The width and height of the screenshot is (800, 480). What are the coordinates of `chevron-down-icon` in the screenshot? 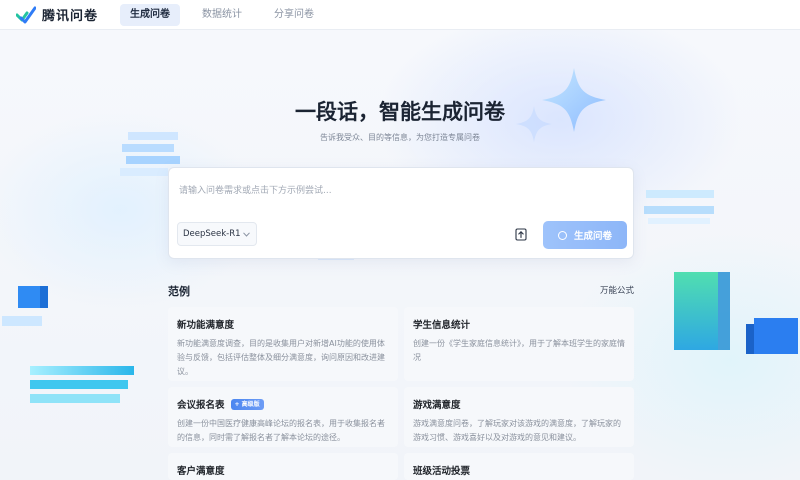 It's located at (246, 234).